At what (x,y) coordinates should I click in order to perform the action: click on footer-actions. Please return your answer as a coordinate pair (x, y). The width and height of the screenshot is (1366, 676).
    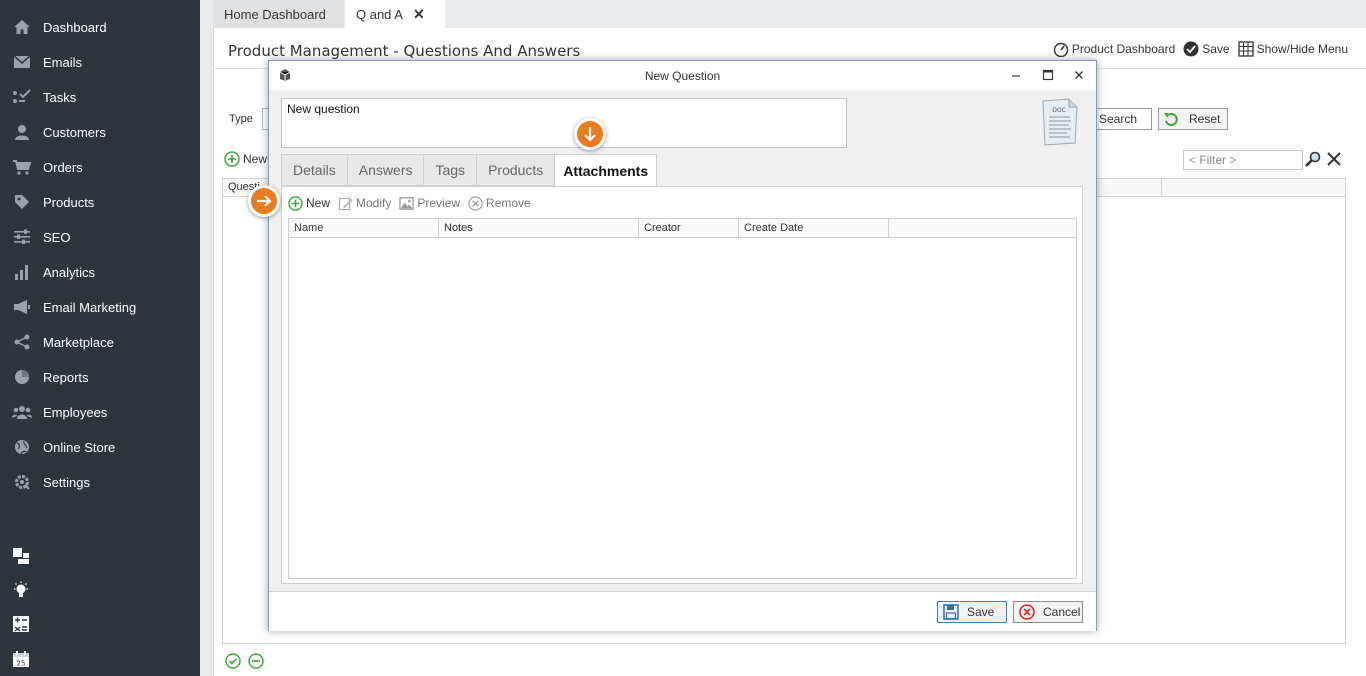
    Looking at the image, I should click on (248, 661).